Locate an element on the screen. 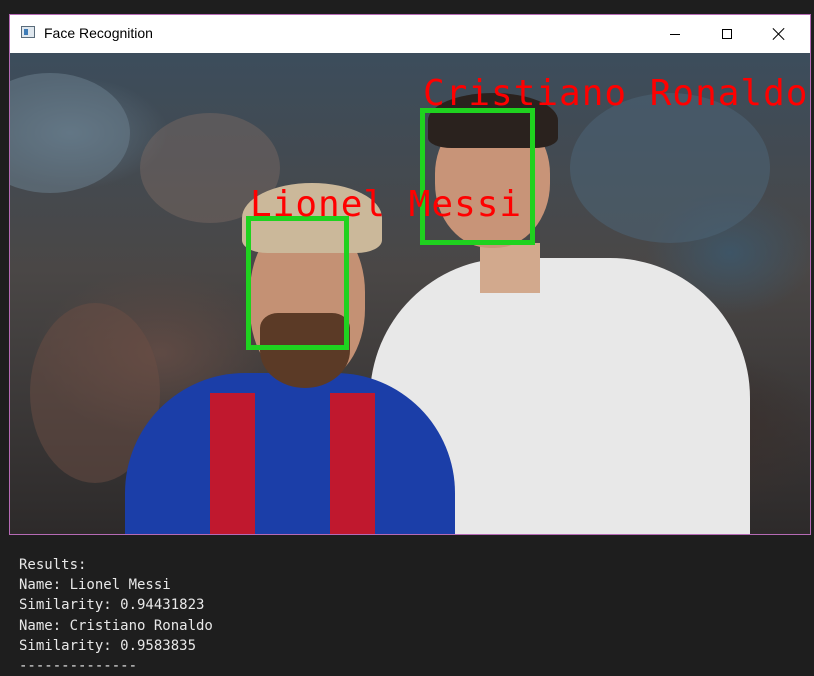  face-label-ronaldo: Cristiano Ronaldo is located at coordinates (616, 93).